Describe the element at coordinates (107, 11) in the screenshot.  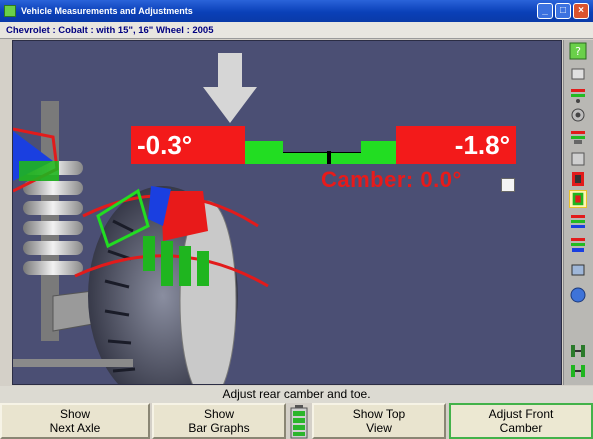
I see `window-title: Vehicle Measurements and Adjustments` at that location.